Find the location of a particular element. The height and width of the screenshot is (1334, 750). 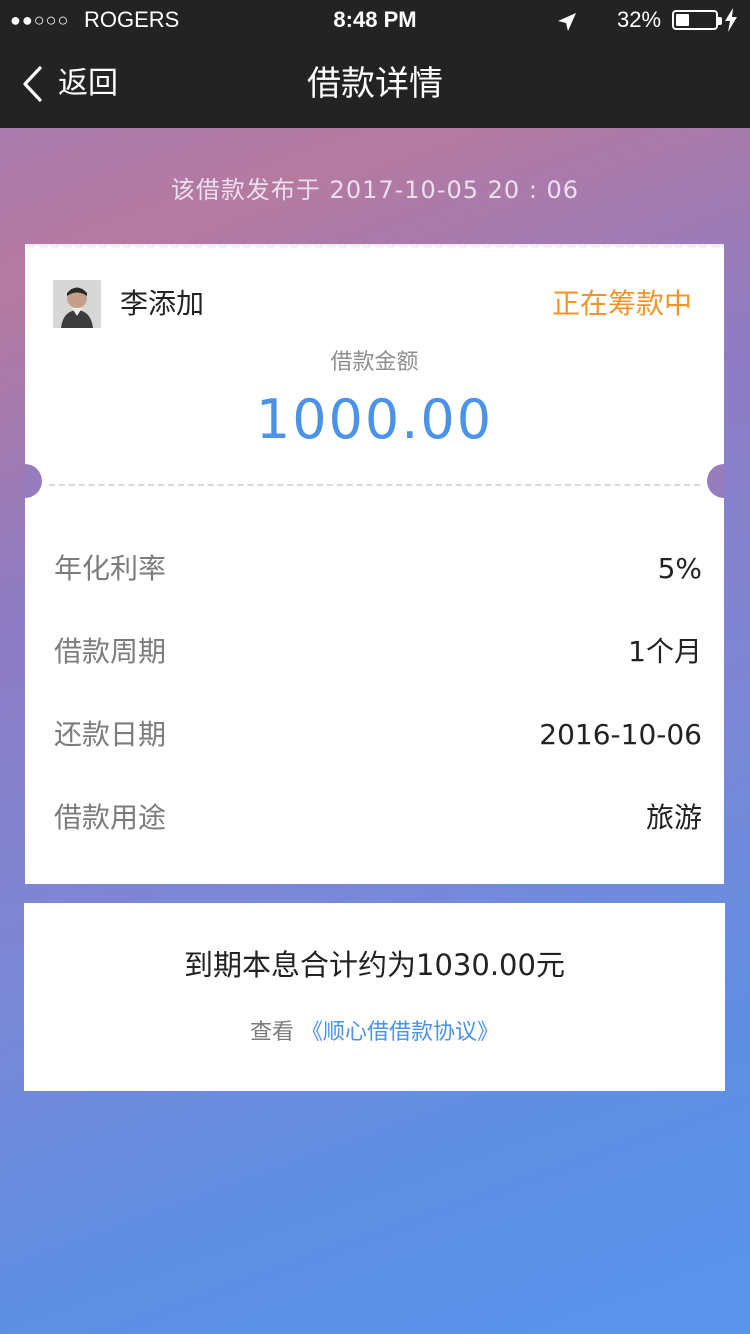

agreement-prefix: 查看 is located at coordinates (271, 1032).